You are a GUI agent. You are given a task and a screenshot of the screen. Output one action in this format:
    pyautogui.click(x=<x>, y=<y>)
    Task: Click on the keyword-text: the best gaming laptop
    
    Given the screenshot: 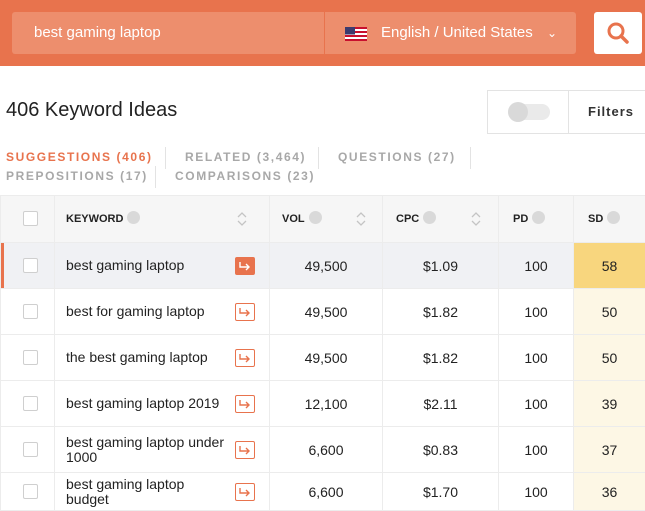 What is the action you would take?
    pyautogui.click(x=146, y=357)
    